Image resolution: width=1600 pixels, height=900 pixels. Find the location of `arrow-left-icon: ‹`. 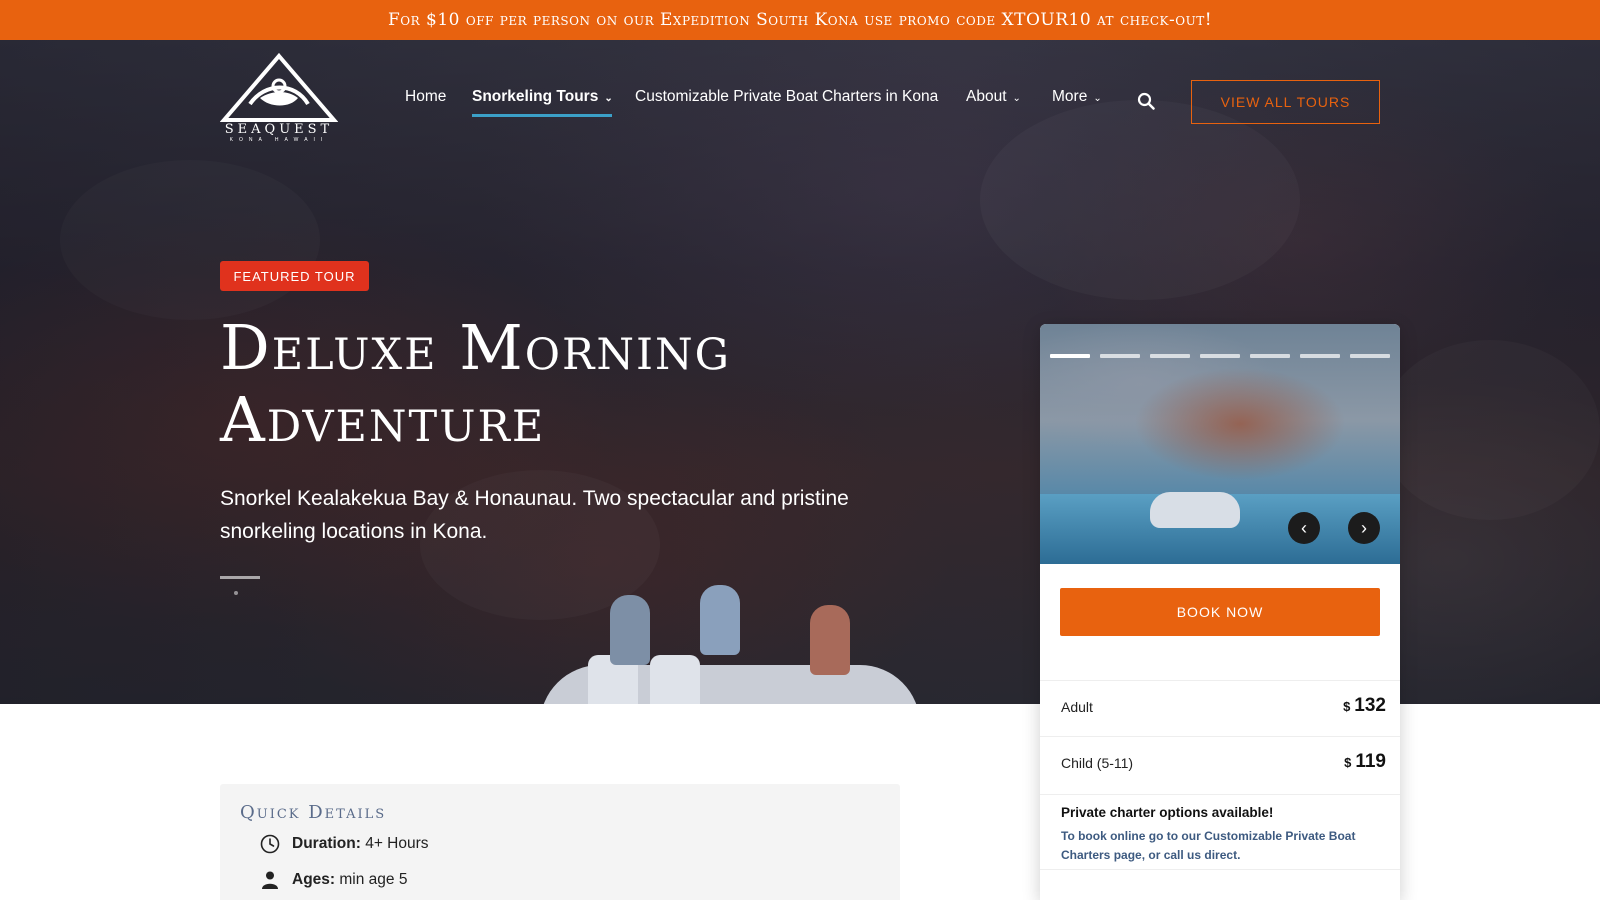

arrow-left-icon: ‹ is located at coordinates (1304, 528).